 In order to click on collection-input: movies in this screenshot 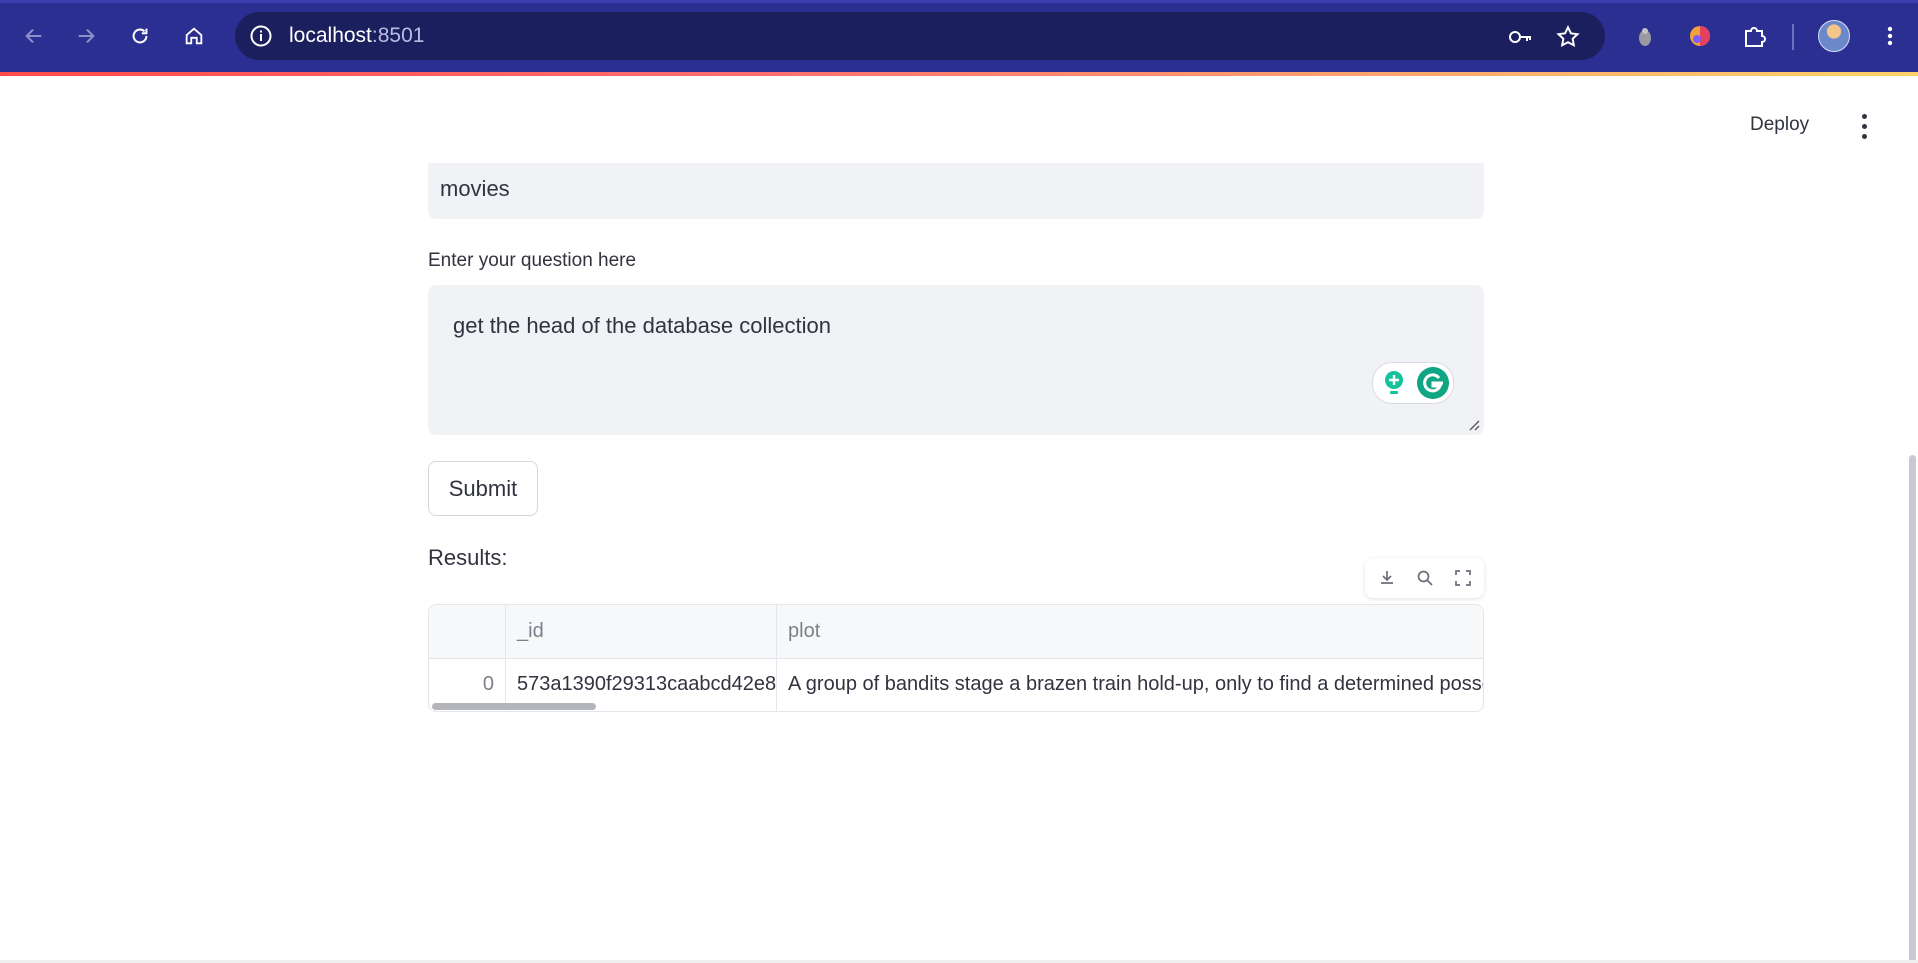, I will do `click(956, 191)`.